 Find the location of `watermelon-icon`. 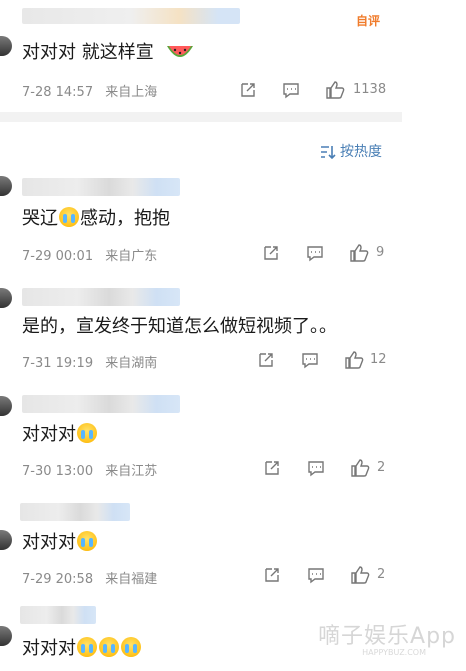

watermelon-icon is located at coordinates (180, 52).